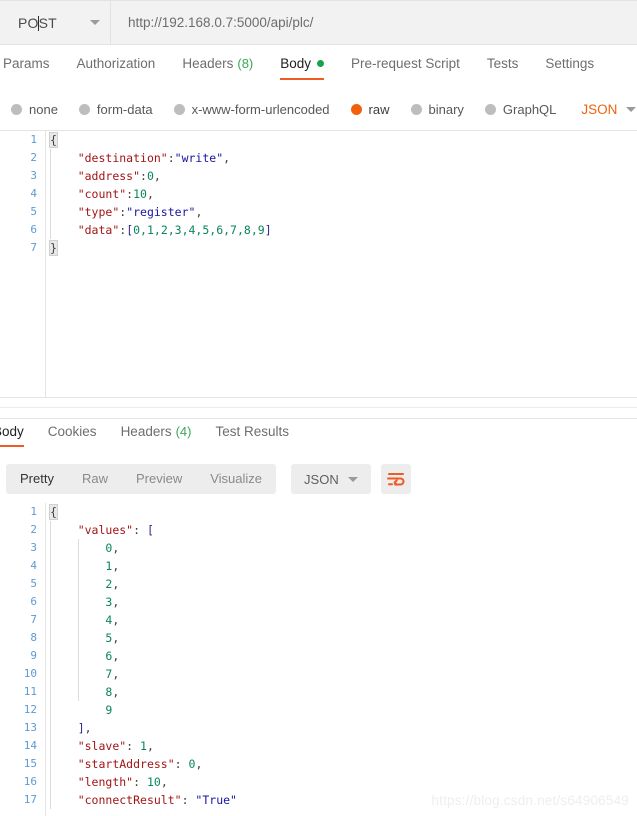 The width and height of the screenshot is (637, 816). What do you see at coordinates (98, 230) in the screenshot?
I see `code-token: "data"` at bounding box center [98, 230].